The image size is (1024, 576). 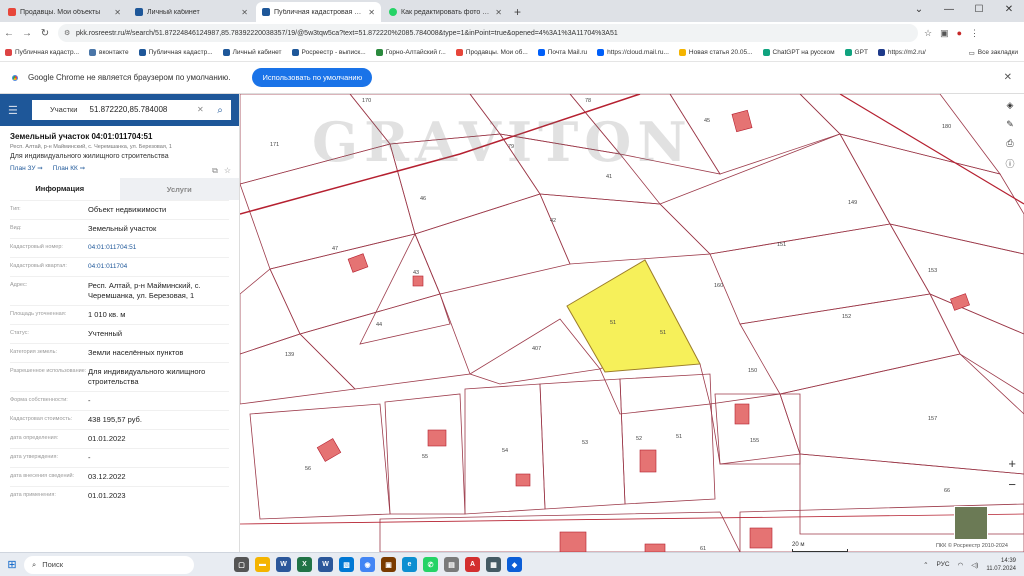 I want to click on search-icon: ⌕, so click(x=220, y=110).